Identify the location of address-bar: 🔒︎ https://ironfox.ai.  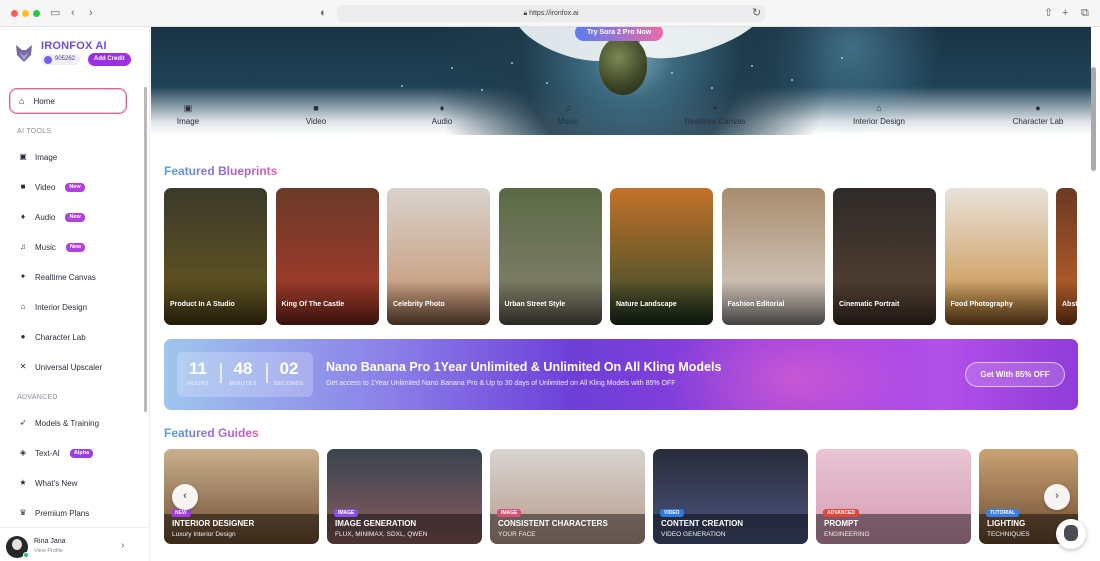
(551, 13).